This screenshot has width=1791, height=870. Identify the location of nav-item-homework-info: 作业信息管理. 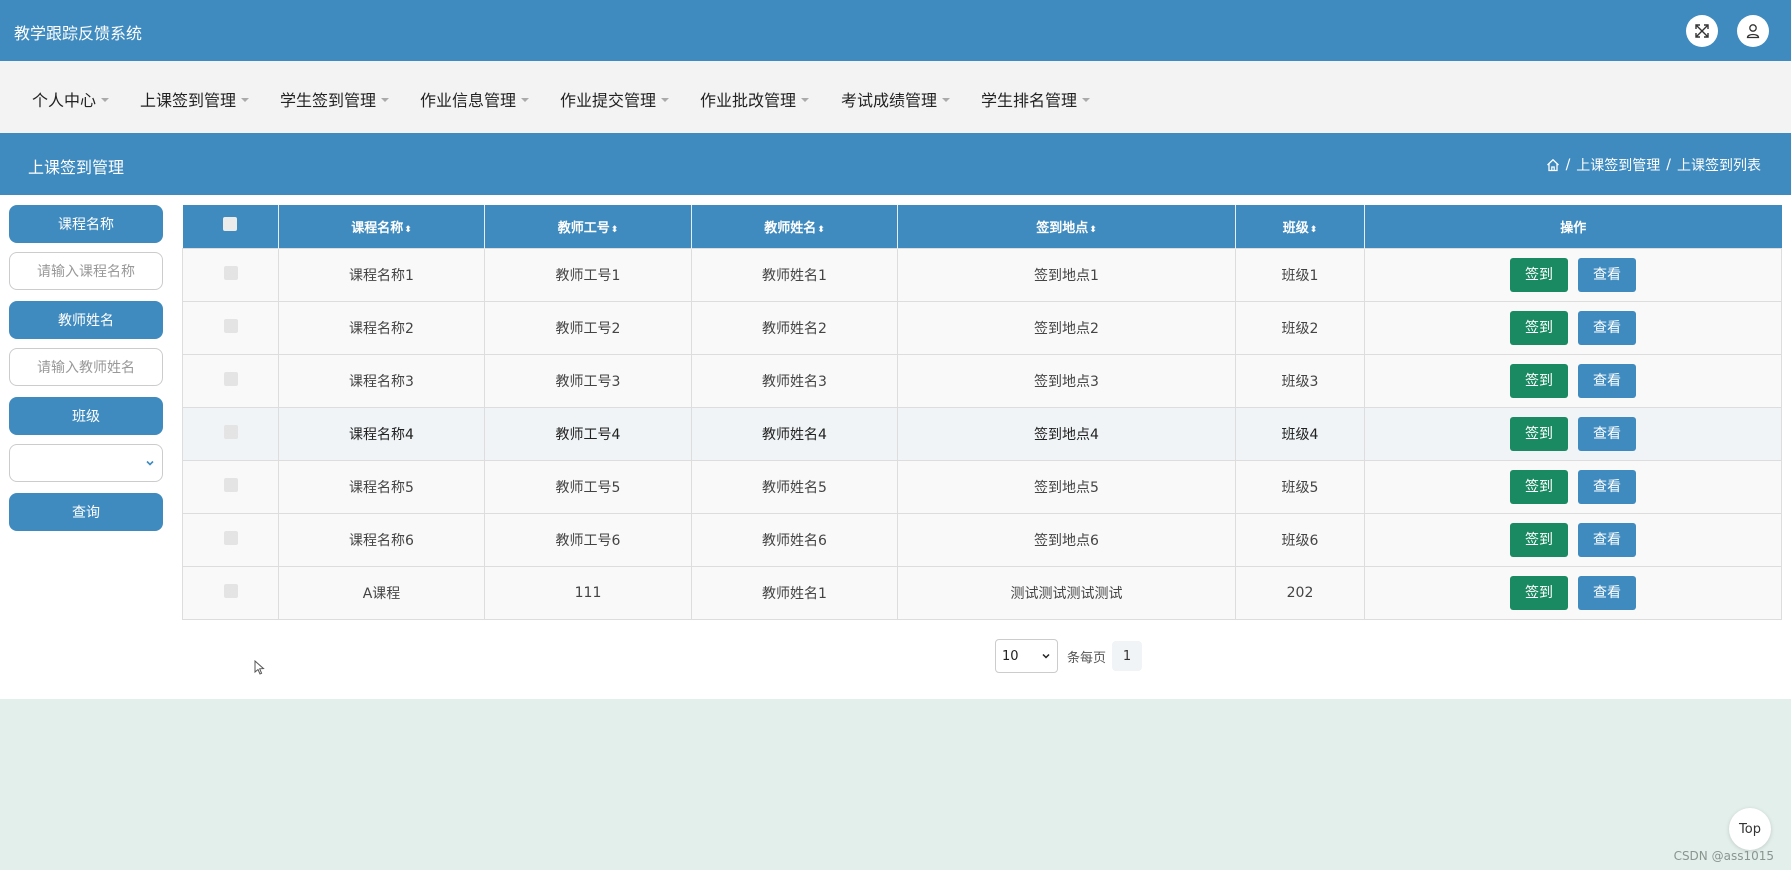
(475, 99).